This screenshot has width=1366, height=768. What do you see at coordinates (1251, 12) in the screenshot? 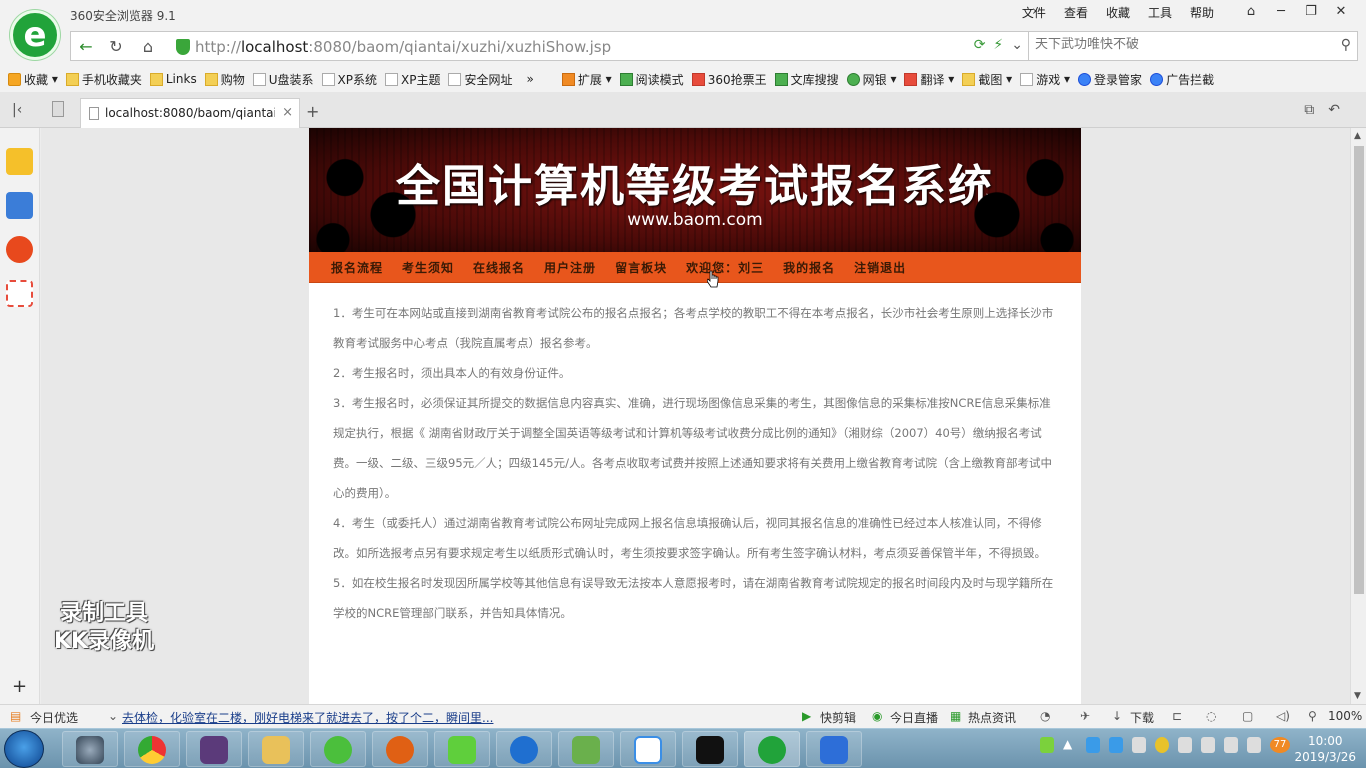
I see `skin-icon: ⌂` at bounding box center [1251, 12].